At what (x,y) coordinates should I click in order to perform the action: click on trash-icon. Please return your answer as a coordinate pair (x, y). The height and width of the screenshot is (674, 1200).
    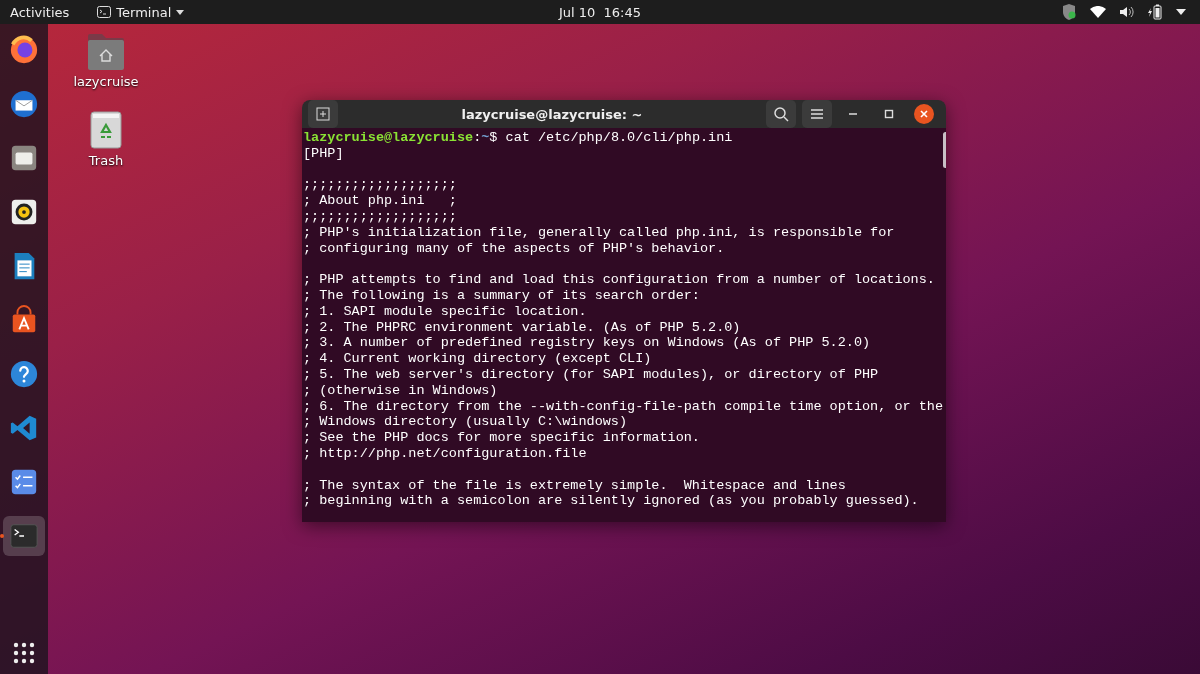
    Looking at the image, I should click on (106, 130).